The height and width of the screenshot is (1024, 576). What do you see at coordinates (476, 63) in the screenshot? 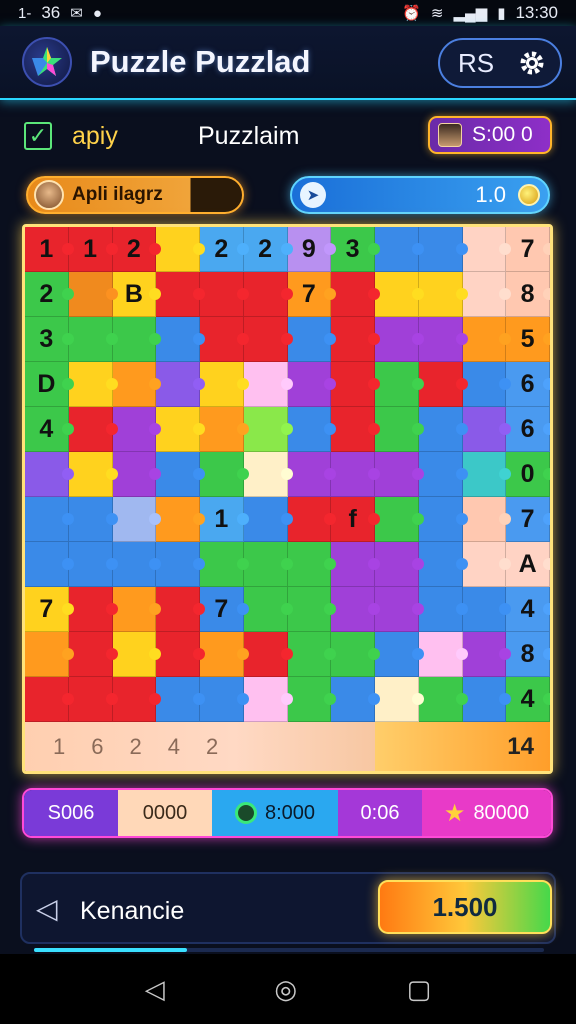
I see `user-initials: RS` at bounding box center [476, 63].